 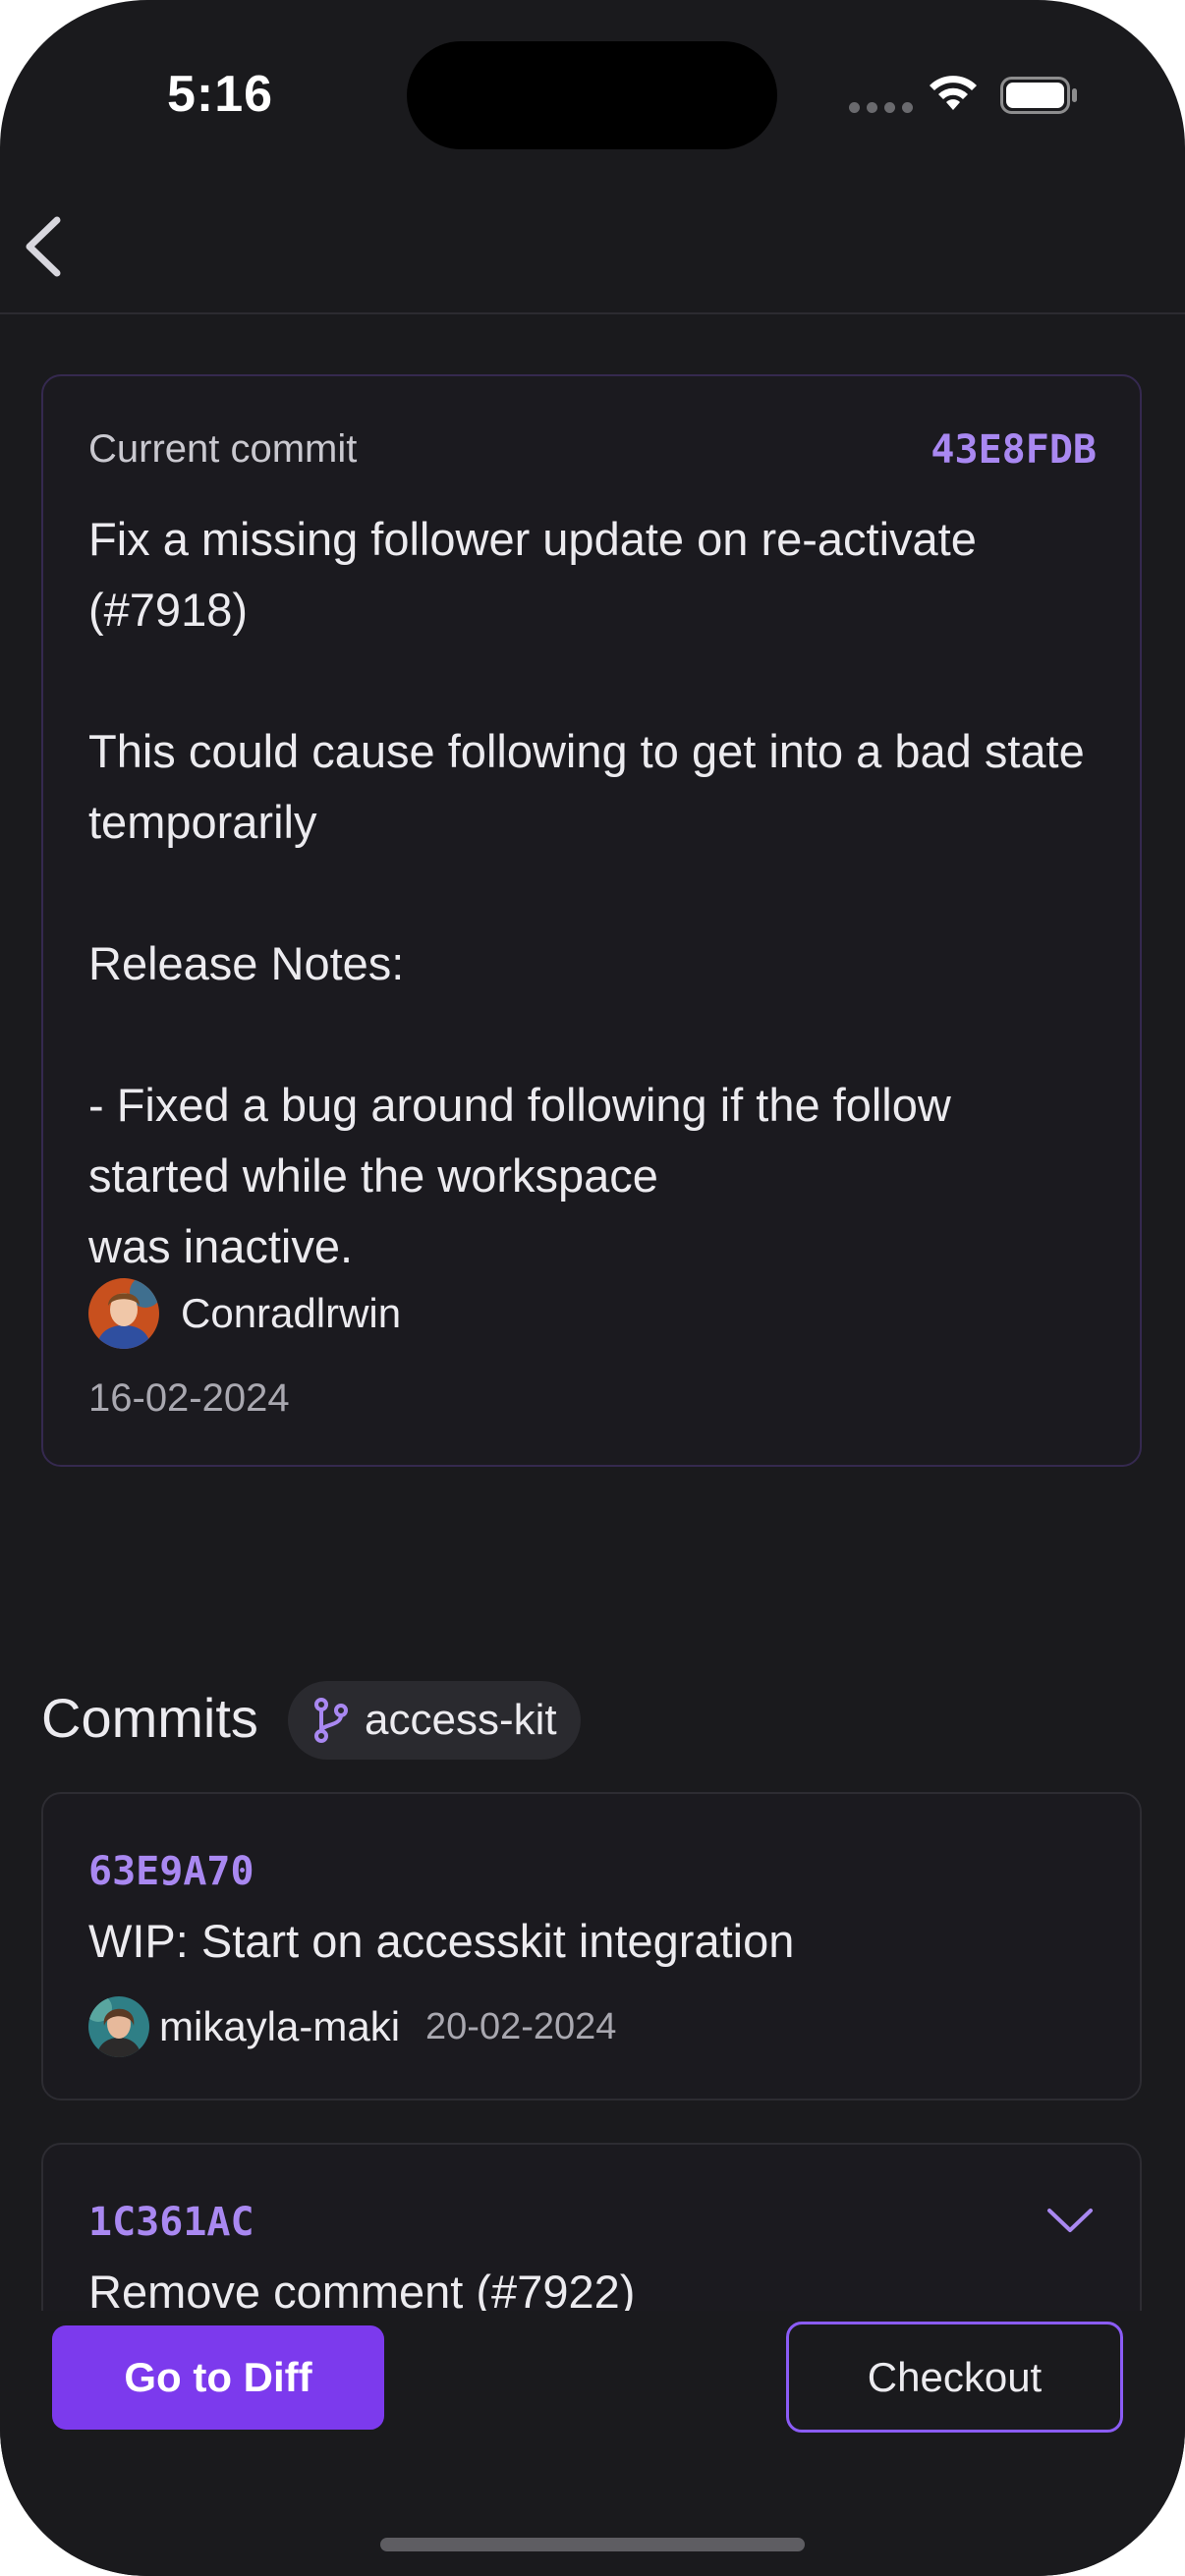 What do you see at coordinates (171, 1871) in the screenshot?
I see `commit-hash: 63E9A70` at bounding box center [171, 1871].